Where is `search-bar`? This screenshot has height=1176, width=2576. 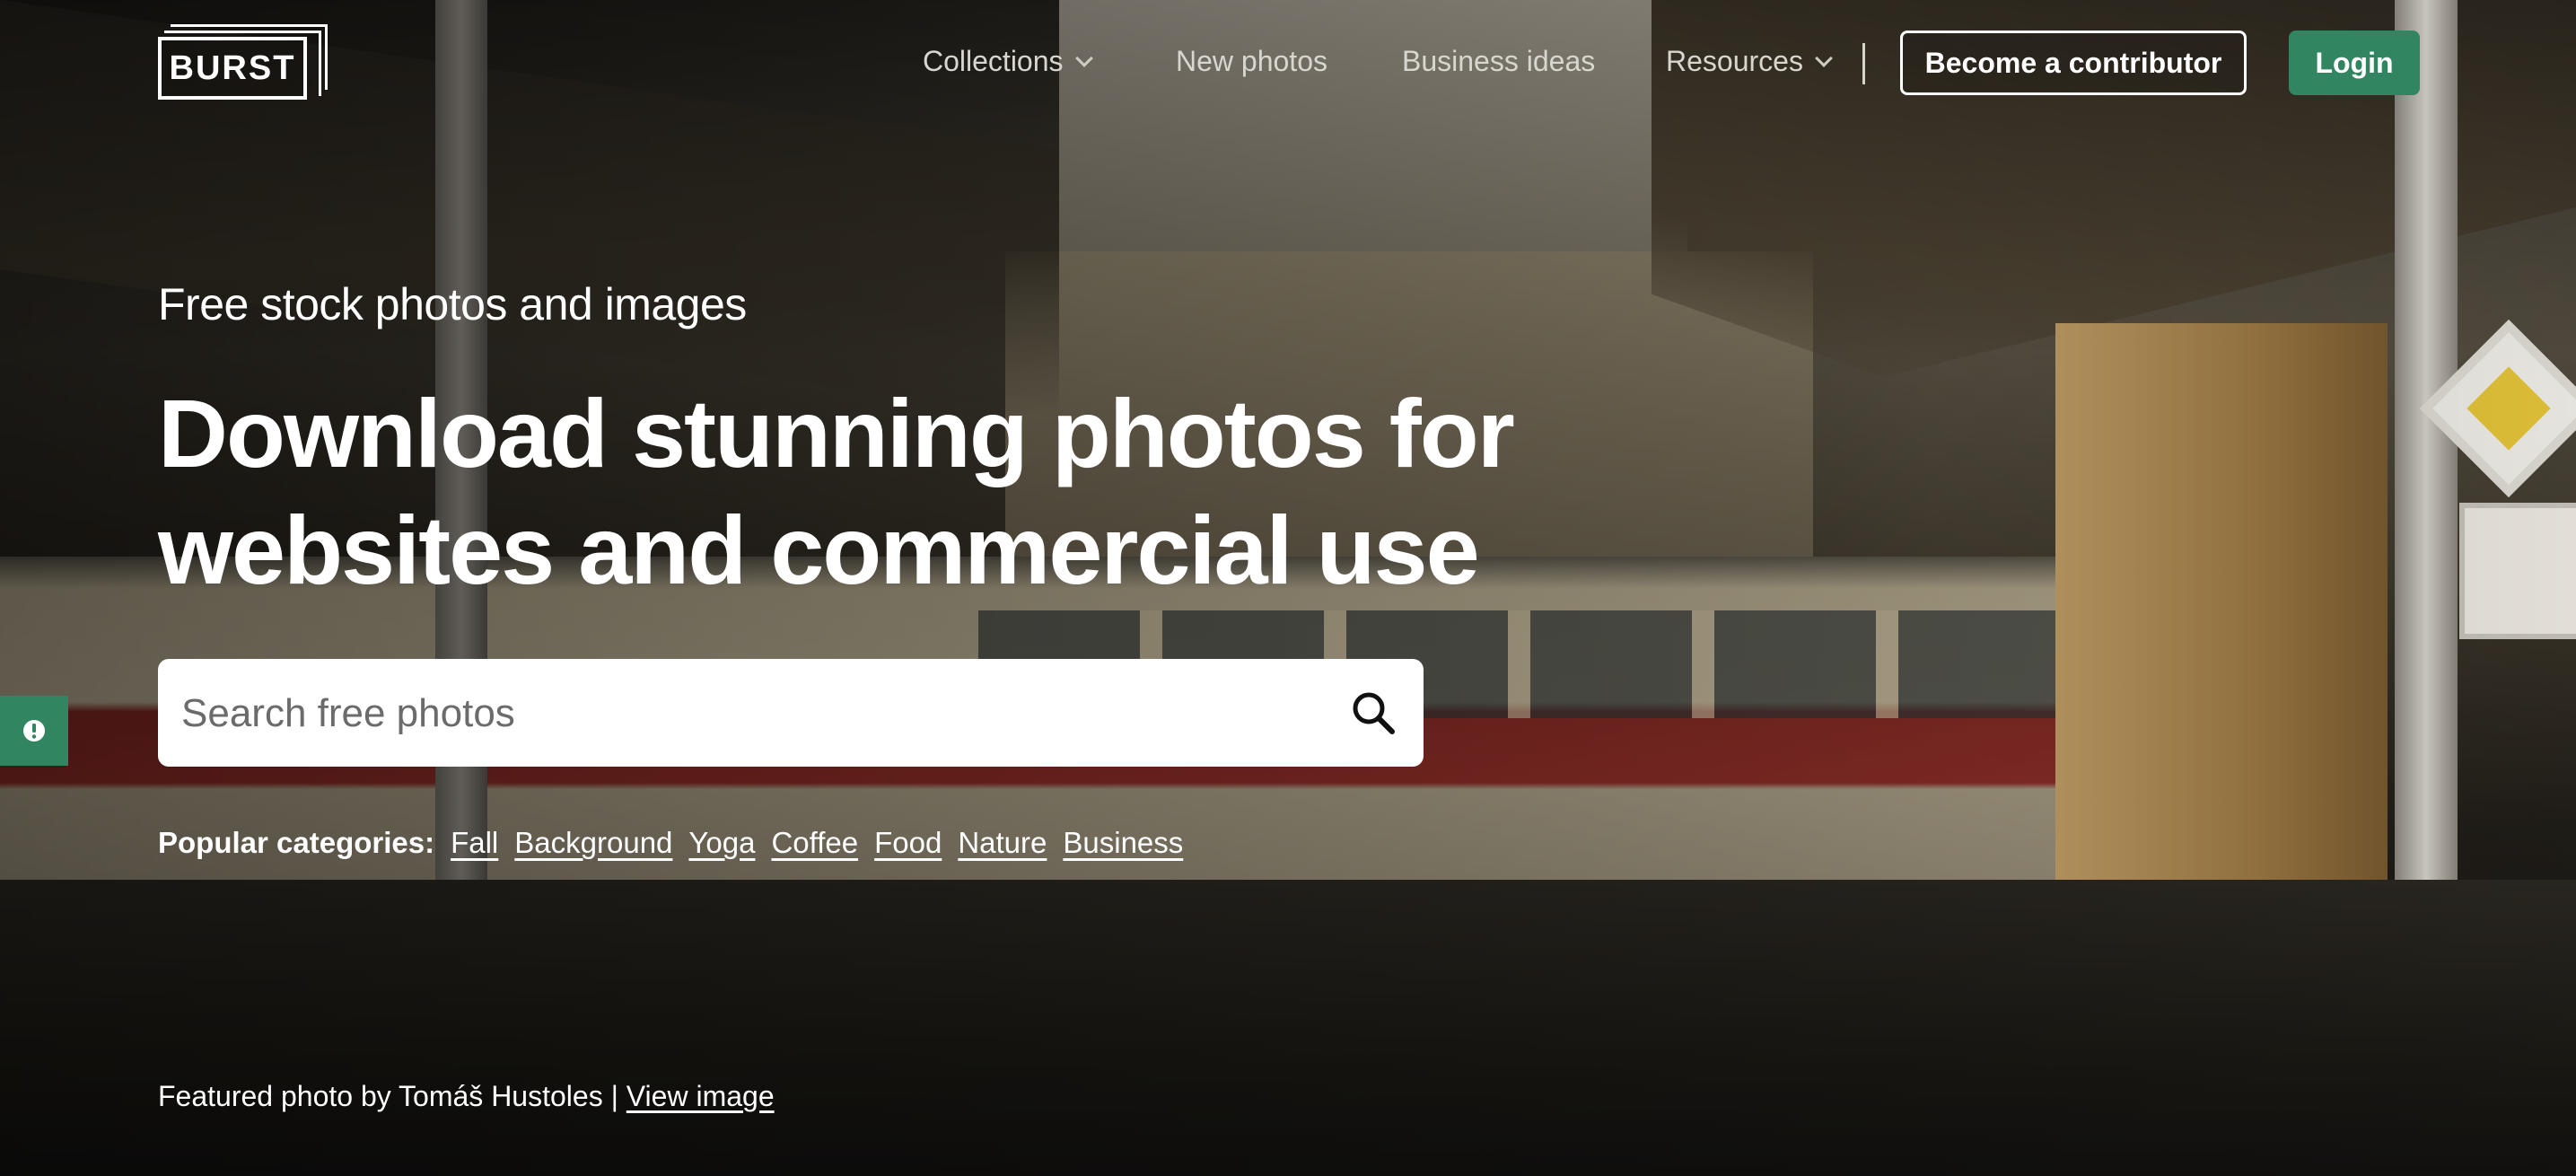 search-bar is located at coordinates (791, 713).